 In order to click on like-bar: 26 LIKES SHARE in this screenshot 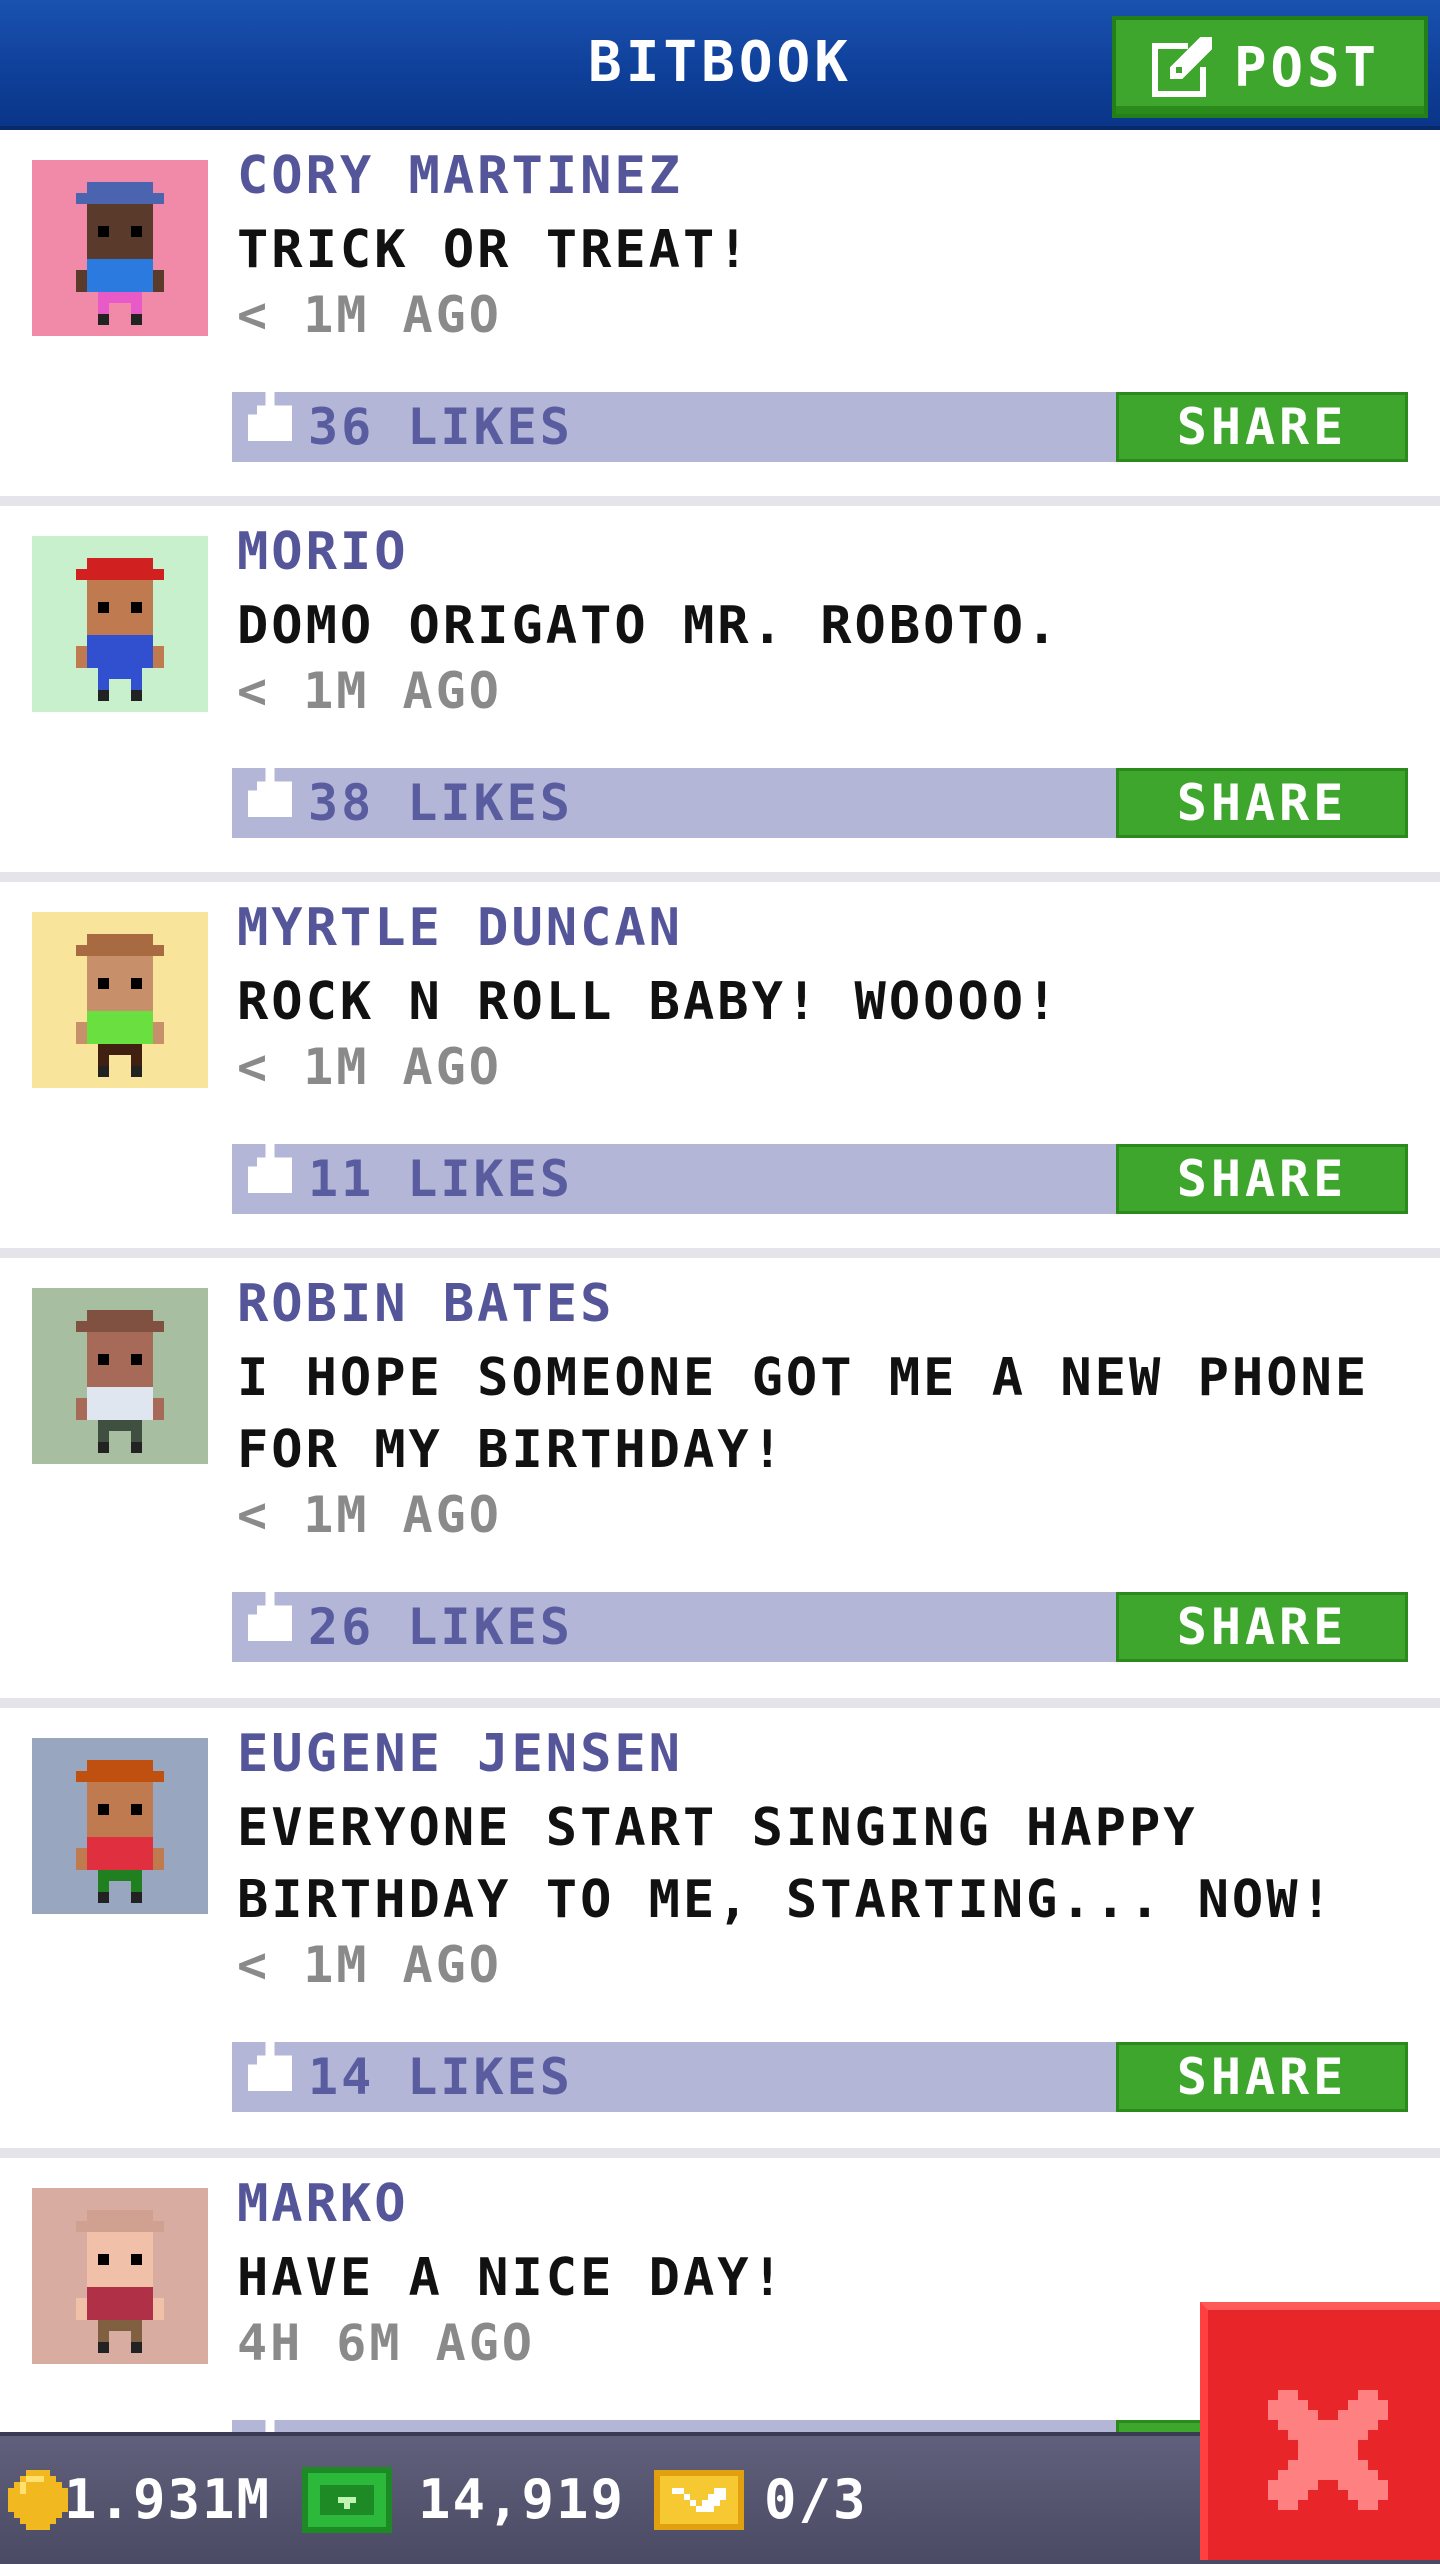, I will do `click(820, 1616)`.